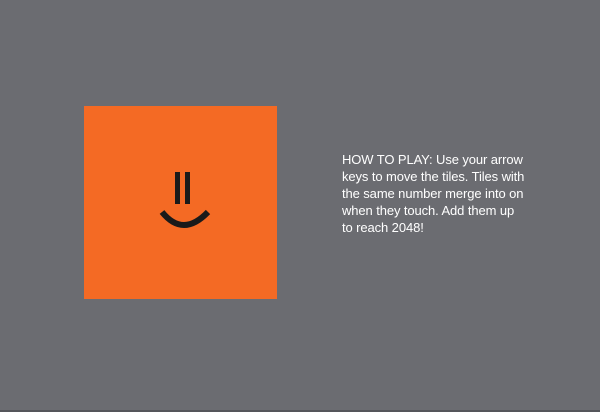 The image size is (600, 412). Describe the element at coordinates (187, 188) in the screenshot. I see `right-eye` at that location.